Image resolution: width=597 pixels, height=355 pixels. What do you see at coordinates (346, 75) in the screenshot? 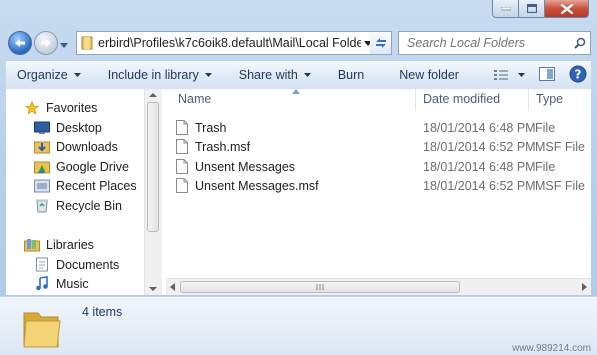
I see `burn-button: Burn` at bounding box center [346, 75].